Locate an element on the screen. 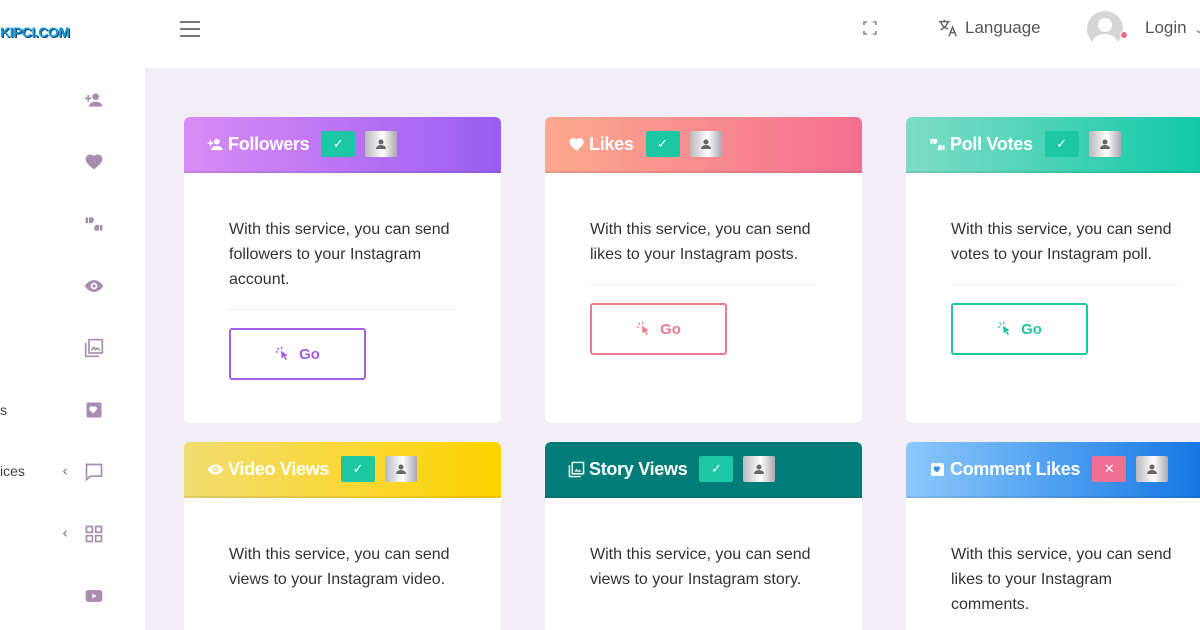 The image size is (1200, 630). card-header: Video Views ✓ is located at coordinates (342, 470).